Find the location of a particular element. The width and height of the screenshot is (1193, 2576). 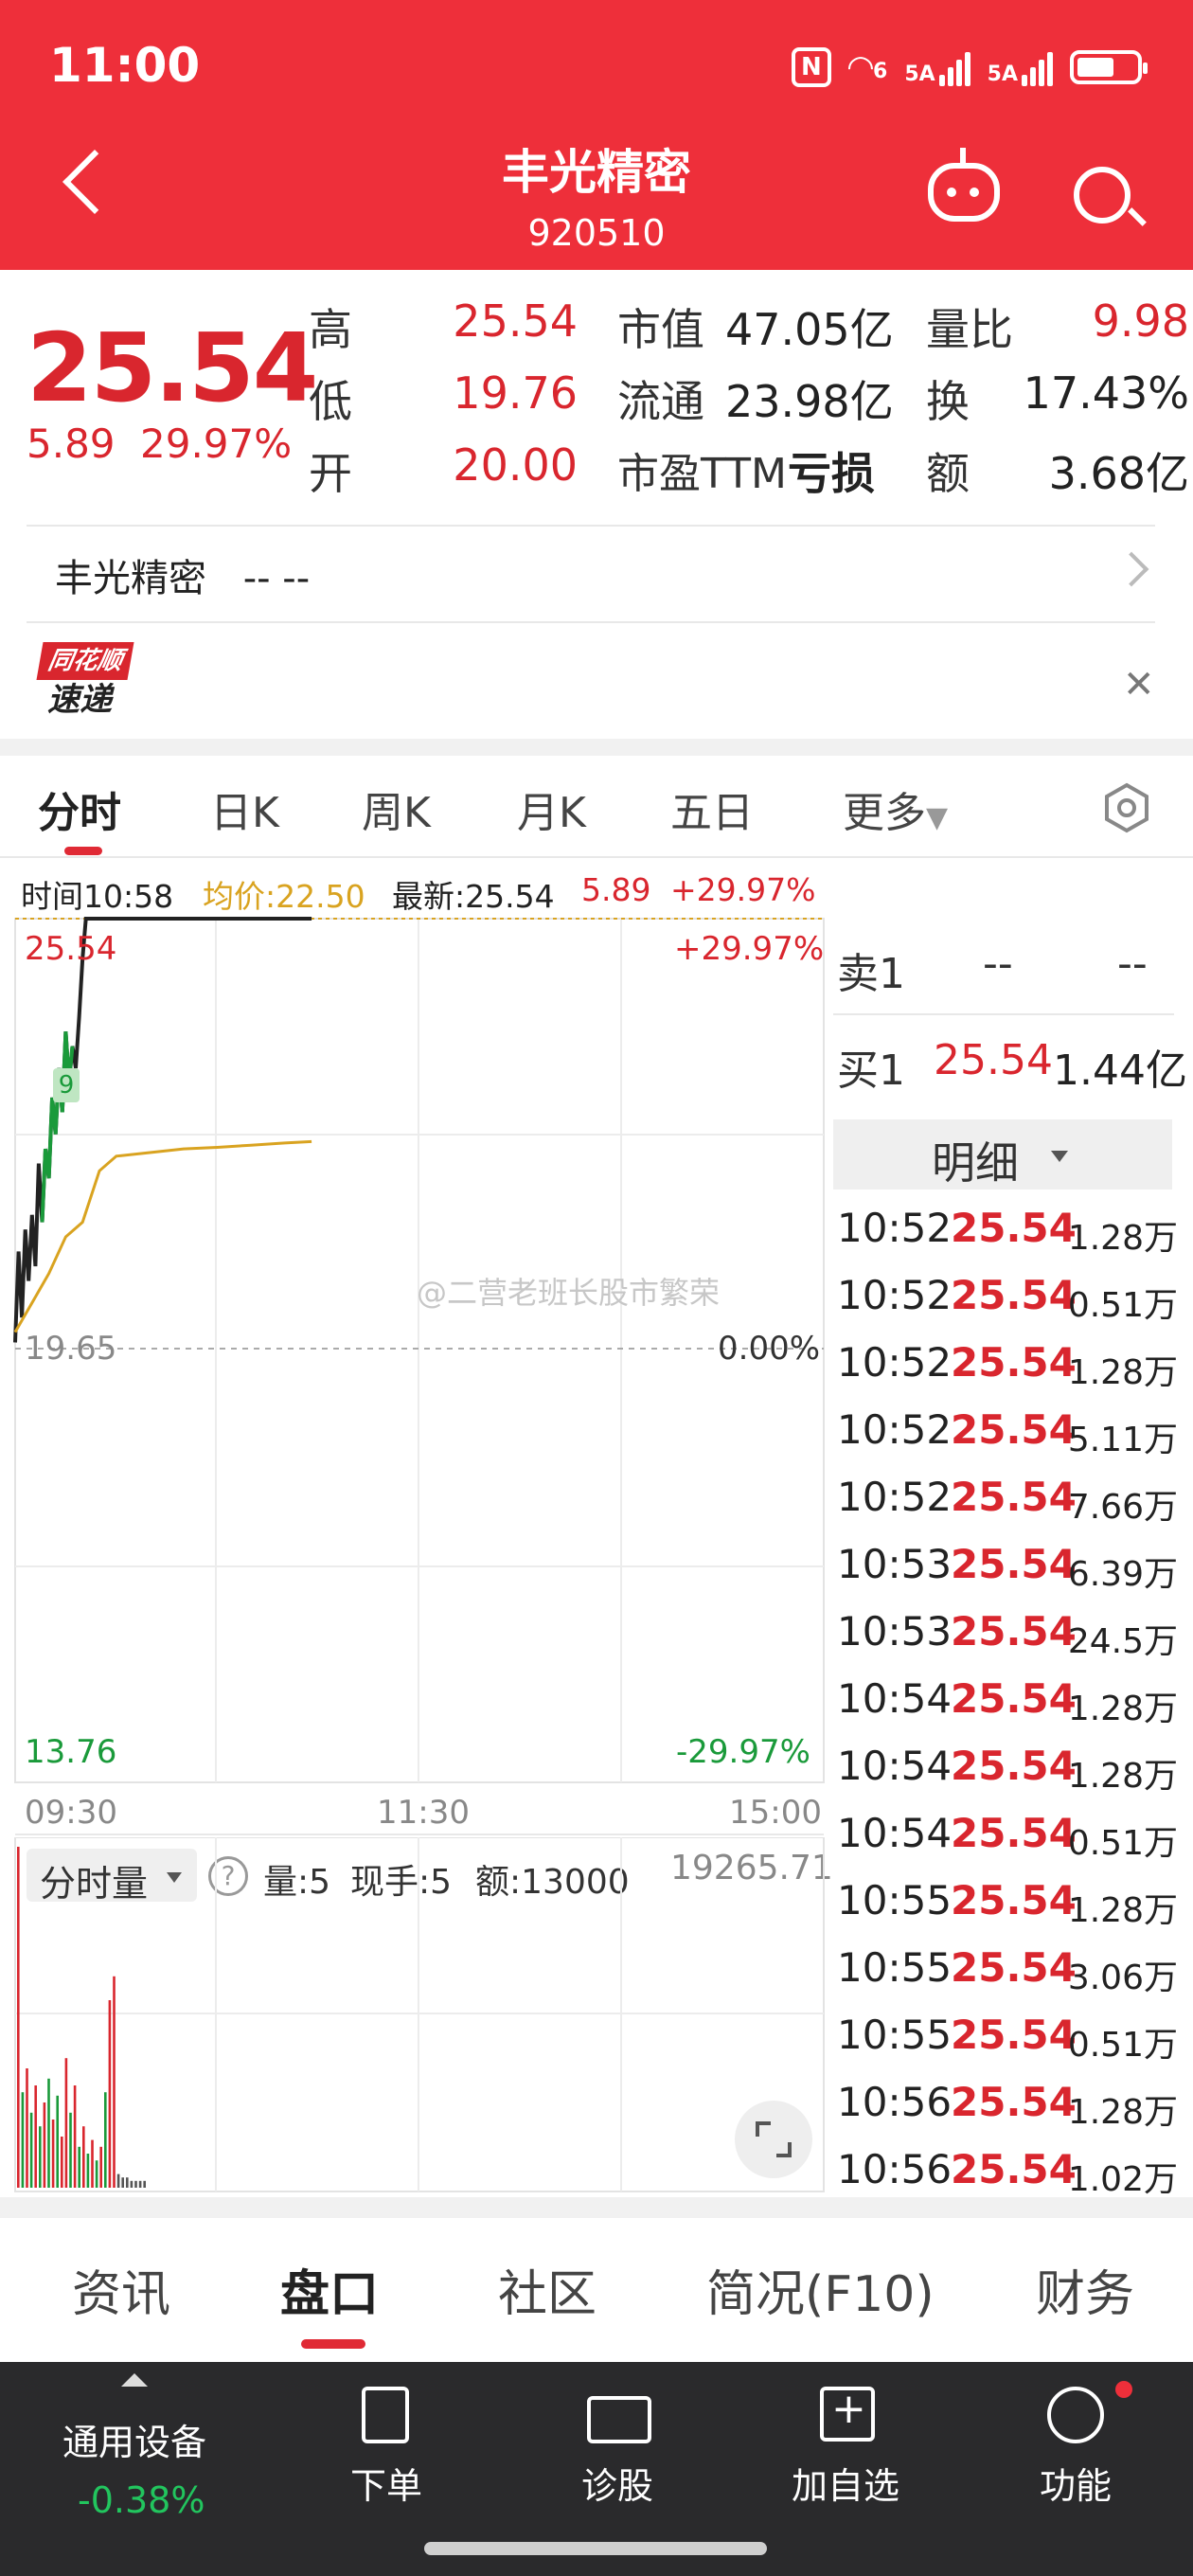

mktcap-label: 市值 is located at coordinates (660, 329).